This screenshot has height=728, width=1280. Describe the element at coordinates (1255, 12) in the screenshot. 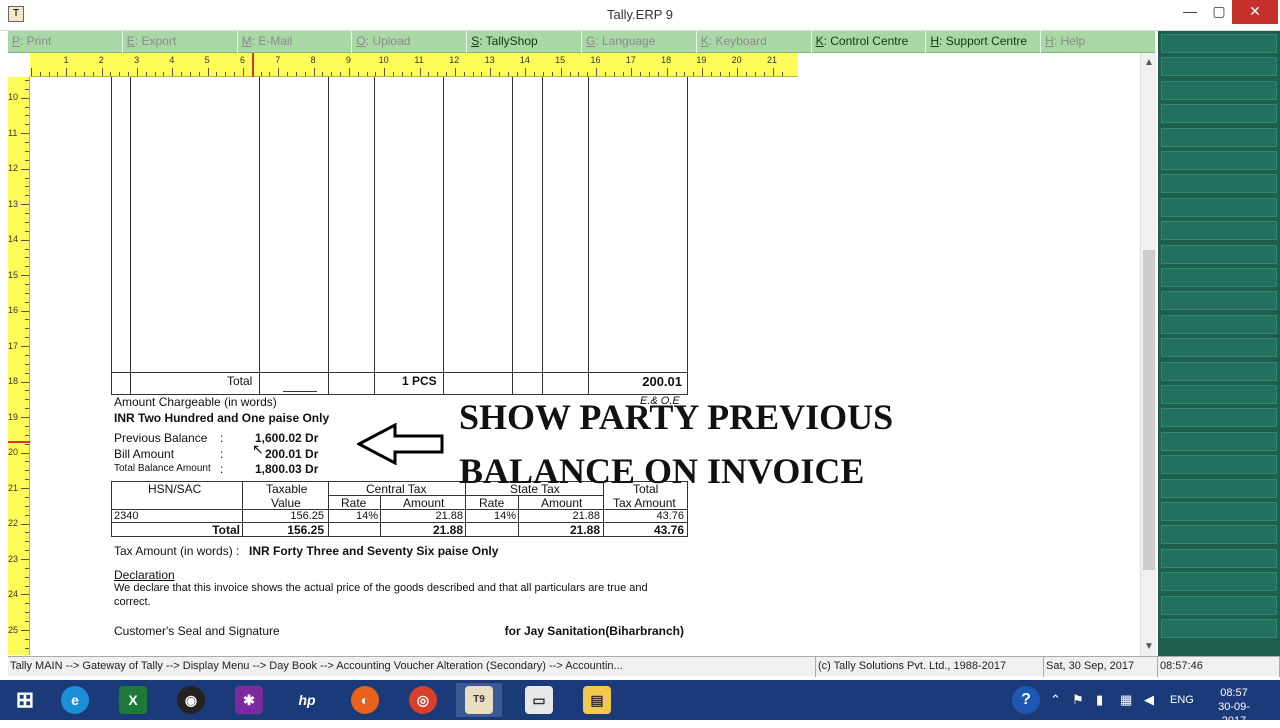

I see `close-button: ✕` at that location.